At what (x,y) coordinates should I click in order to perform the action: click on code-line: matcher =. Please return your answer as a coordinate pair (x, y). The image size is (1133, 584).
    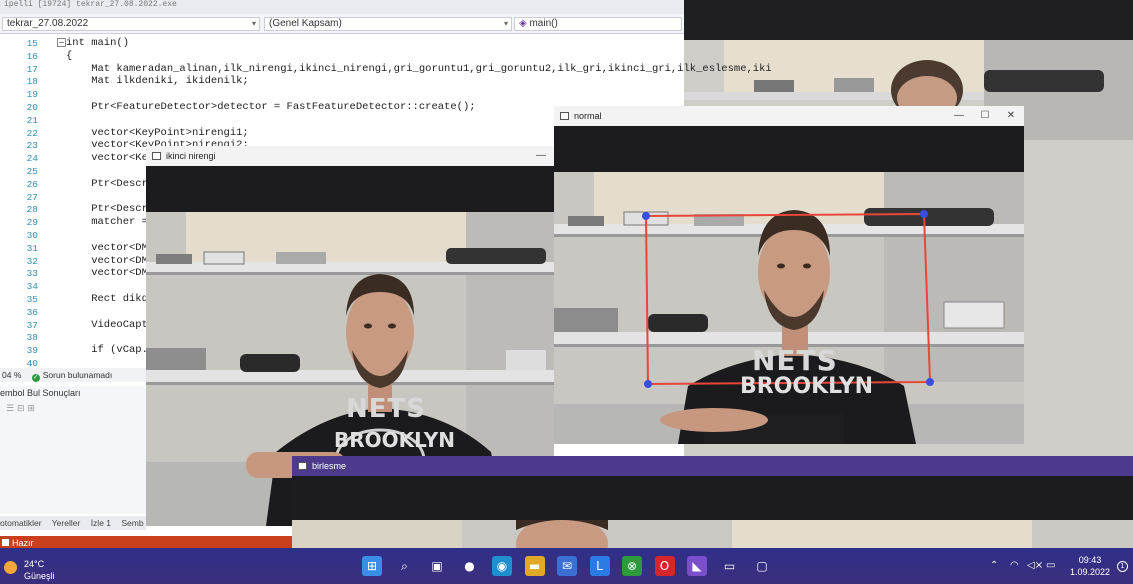
    Looking at the image, I should click on (107, 222).